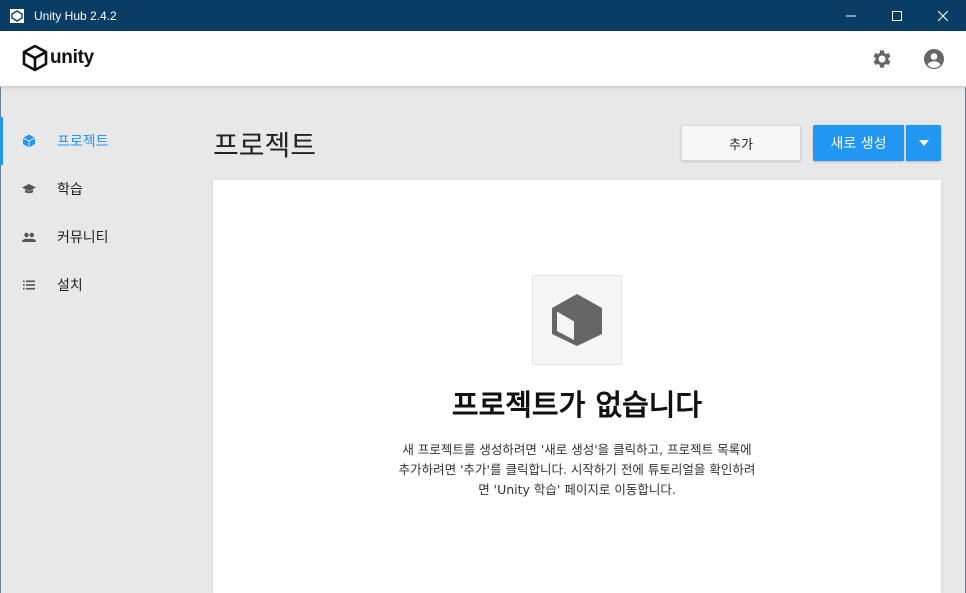 The height and width of the screenshot is (593, 966). I want to click on people-icon, so click(29, 237).